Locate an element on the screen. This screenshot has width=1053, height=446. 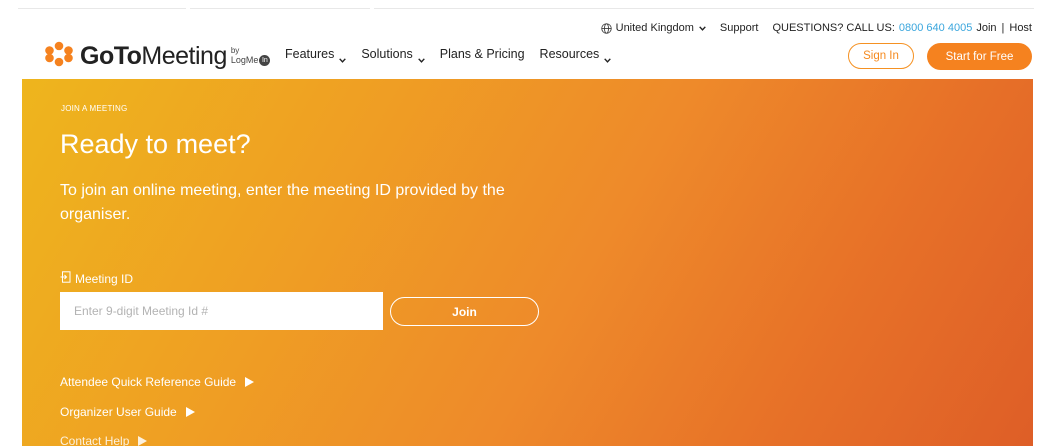
section-kicker: JOIN A MEETING is located at coordinates (94, 108).